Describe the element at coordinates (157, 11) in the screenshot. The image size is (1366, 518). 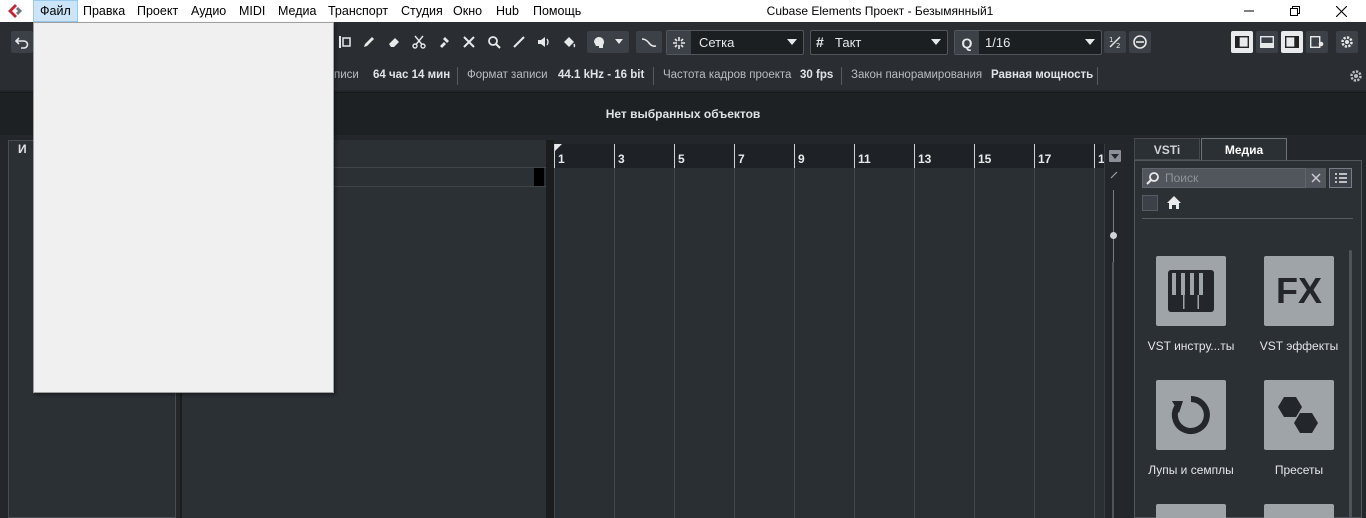
I see `menu-project: Проект` at that location.